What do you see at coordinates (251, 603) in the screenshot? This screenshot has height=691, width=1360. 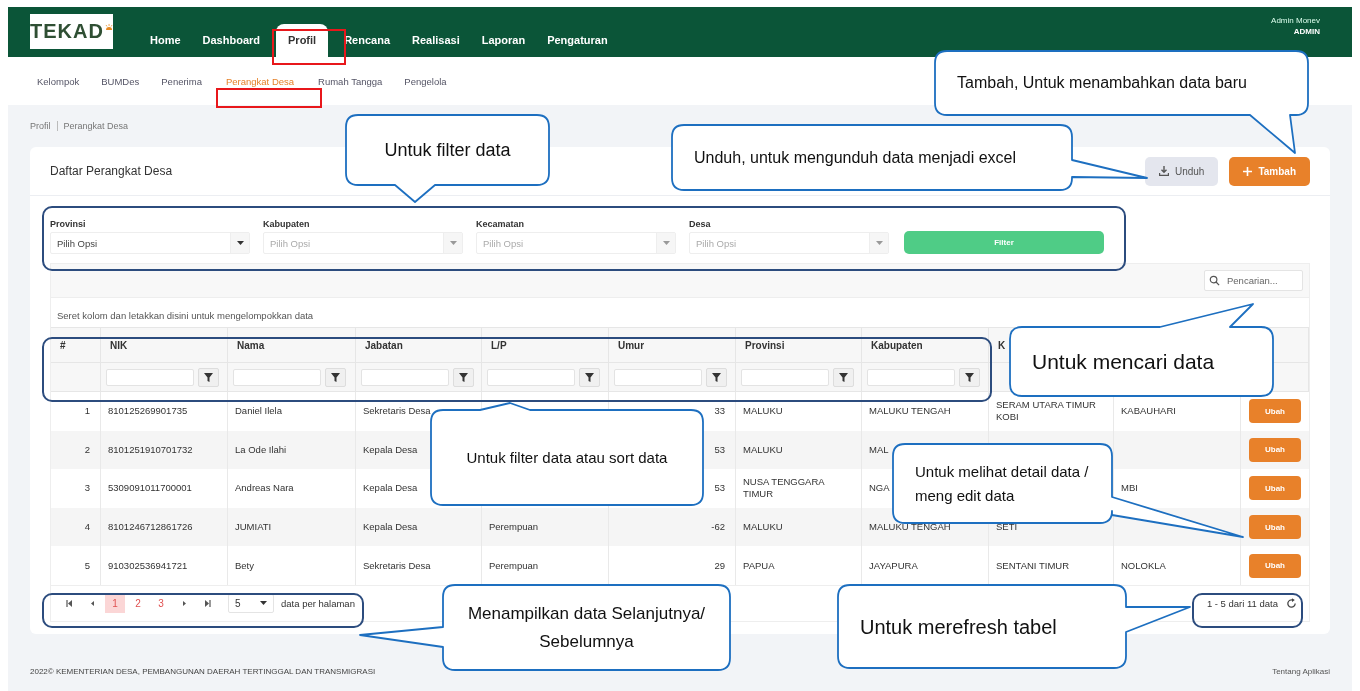 I see `page-size-select: 5` at bounding box center [251, 603].